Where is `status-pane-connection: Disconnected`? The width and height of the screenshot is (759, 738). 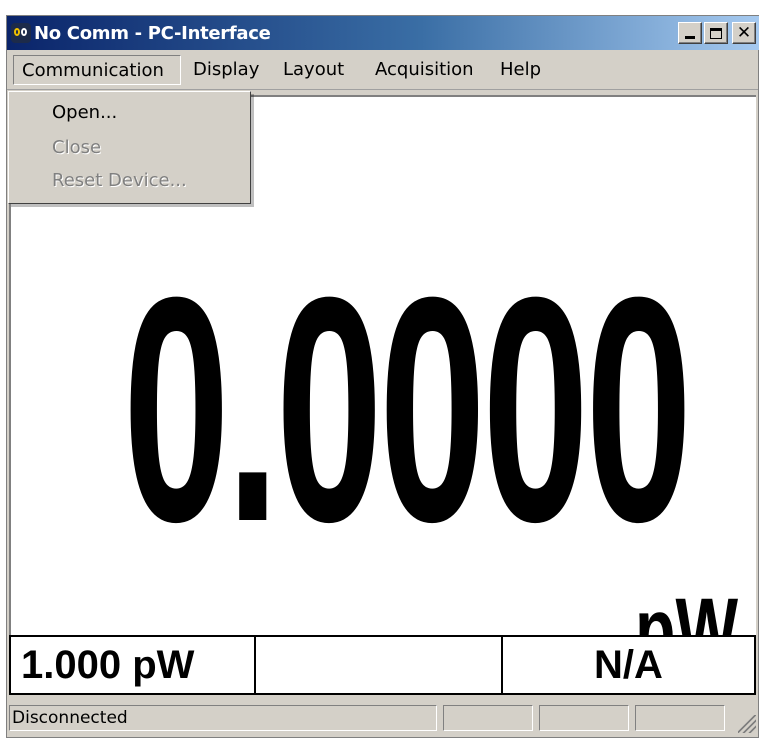
status-pane-connection: Disconnected is located at coordinates (223, 718).